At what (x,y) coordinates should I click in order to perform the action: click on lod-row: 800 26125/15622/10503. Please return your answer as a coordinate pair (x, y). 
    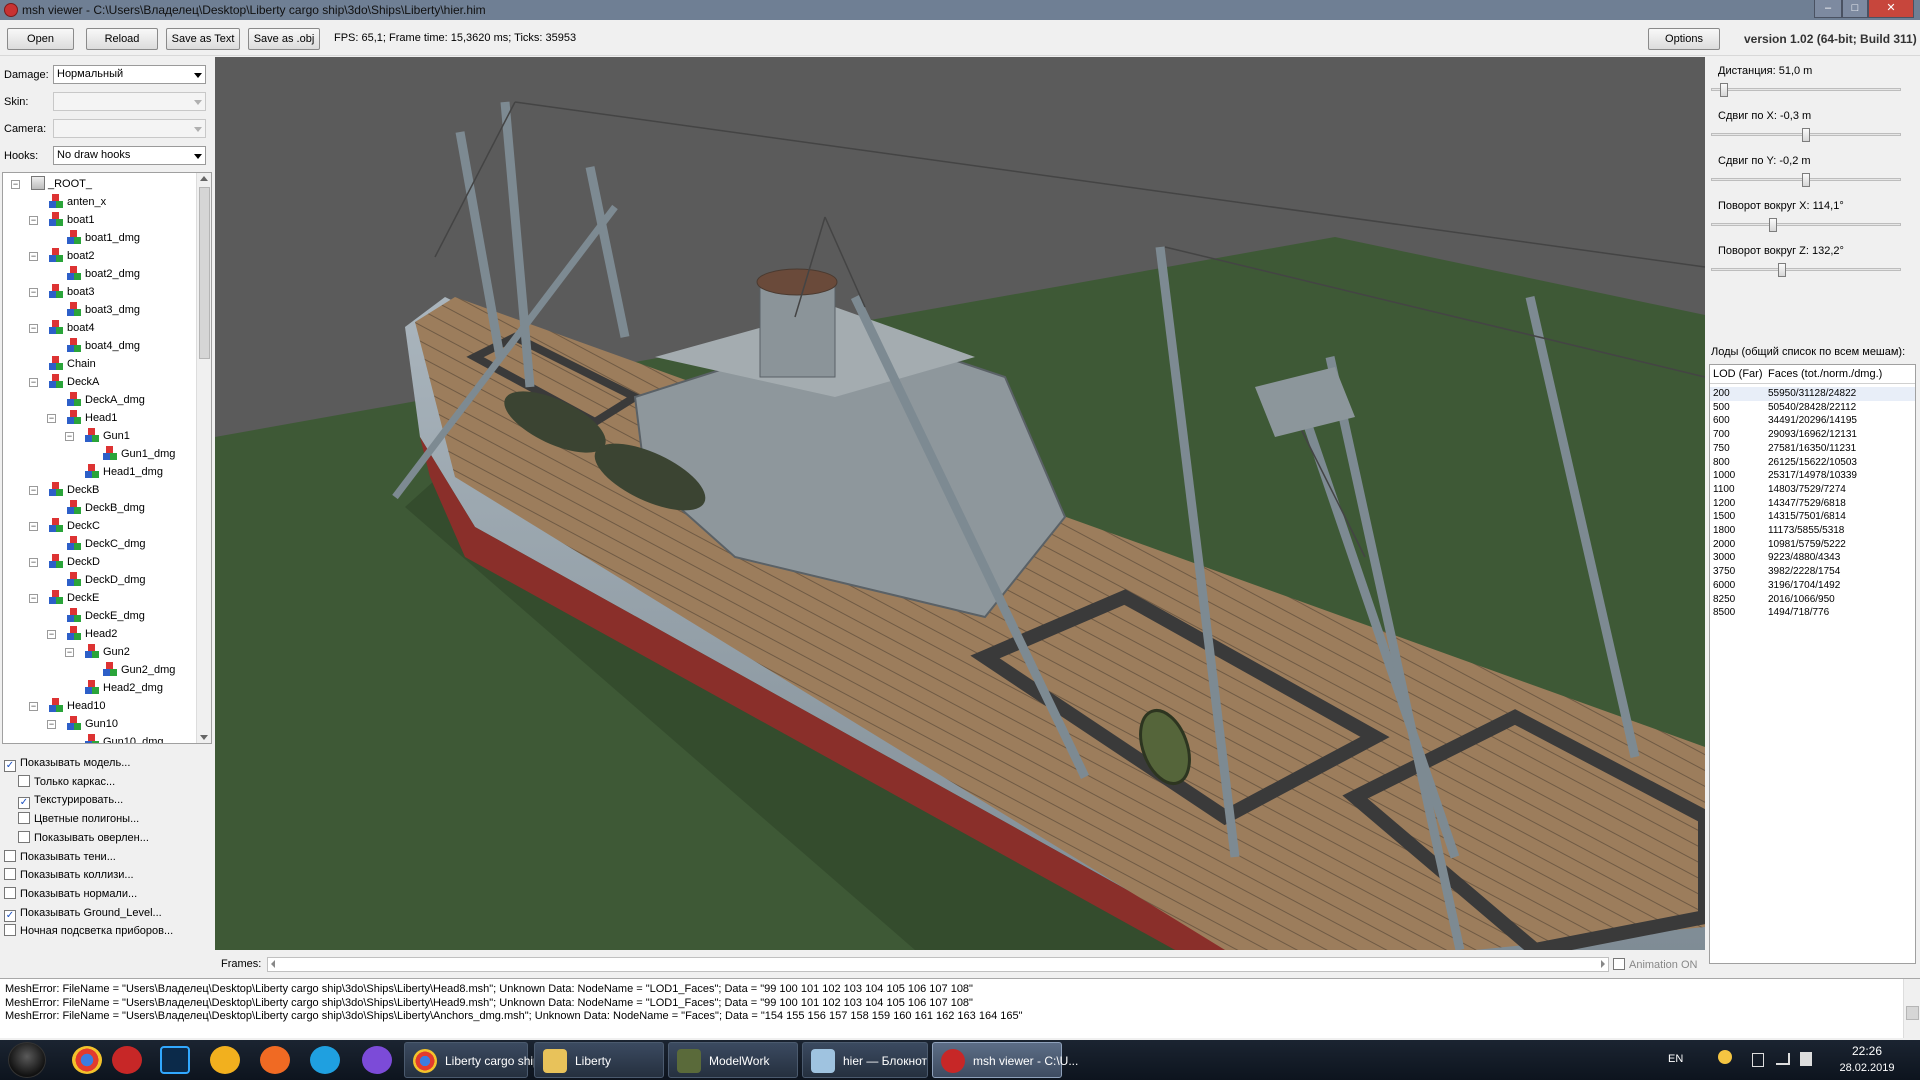
    Looking at the image, I should click on (1812, 463).